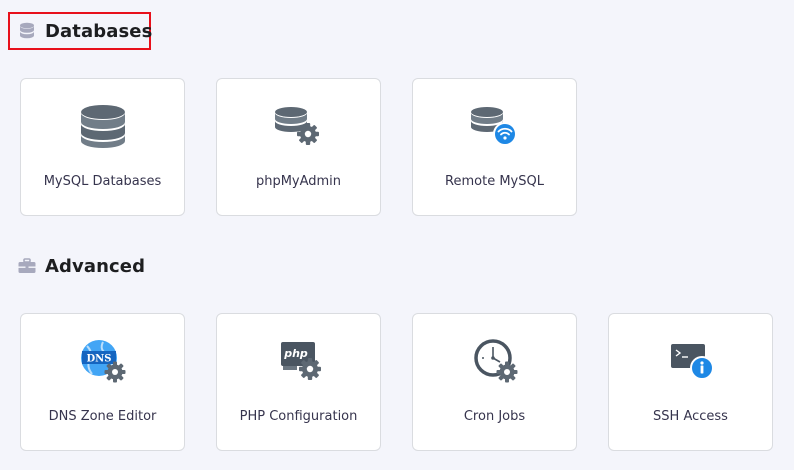  I want to click on database-gear-icon, so click(299, 126).